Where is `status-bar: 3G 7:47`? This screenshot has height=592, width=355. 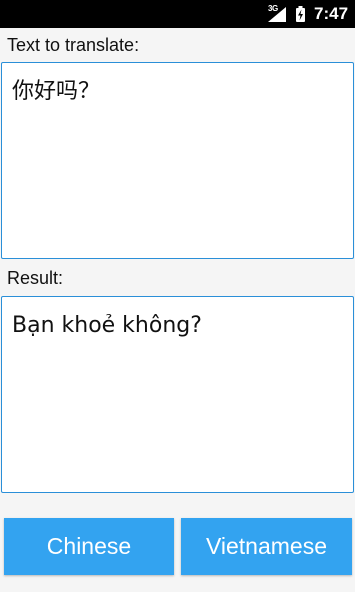
status-bar: 3G 7:47 is located at coordinates (177, 14).